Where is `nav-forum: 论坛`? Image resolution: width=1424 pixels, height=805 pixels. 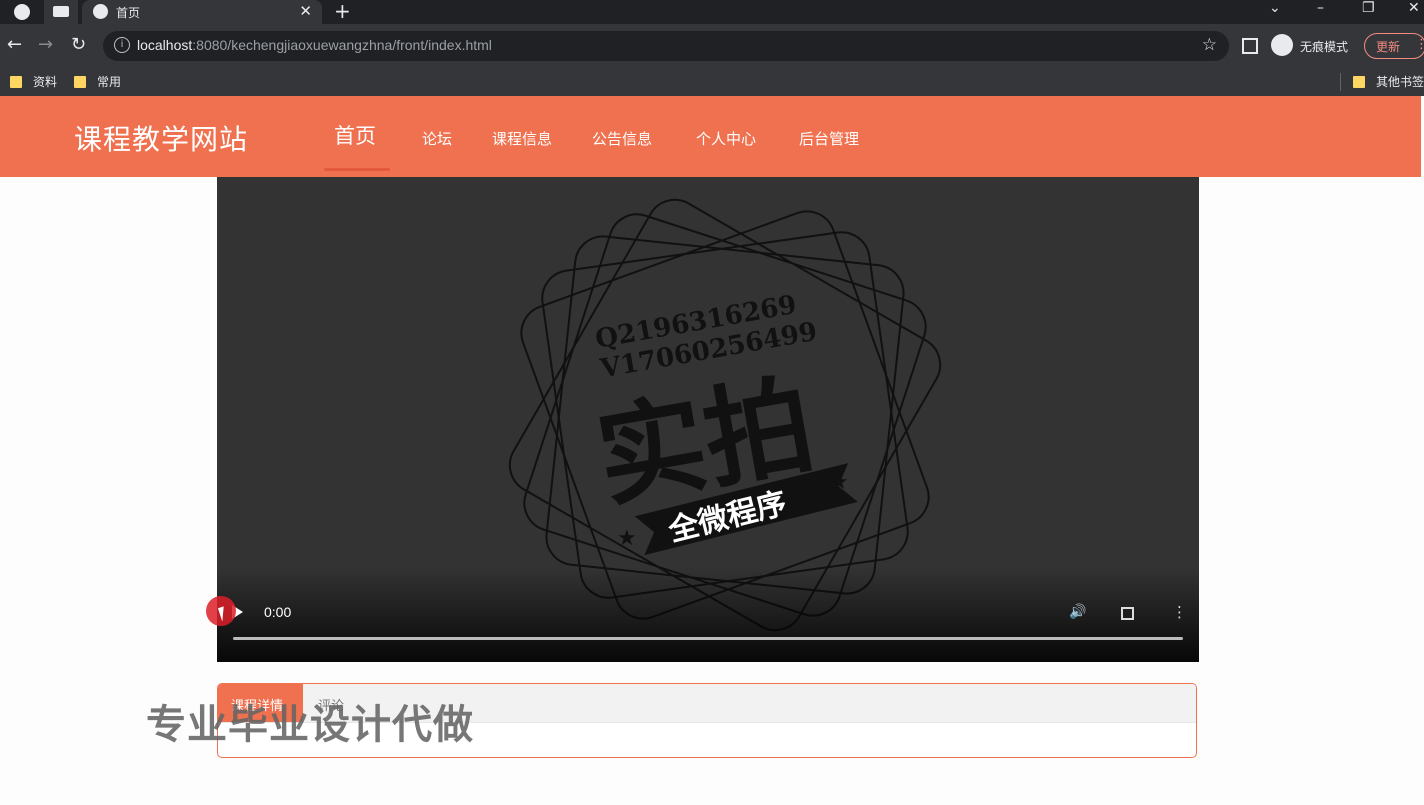
nav-forum: 论坛 is located at coordinates (437, 138).